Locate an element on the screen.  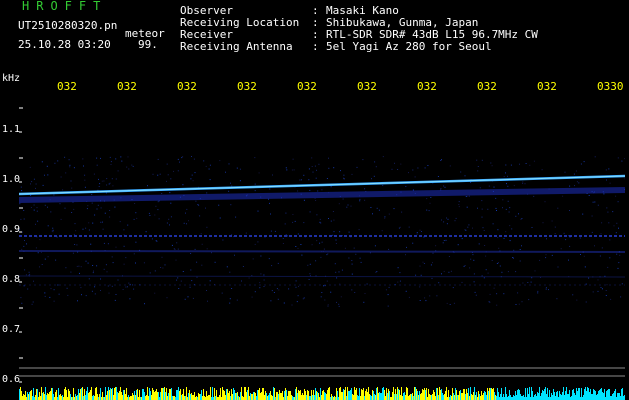
lower-reference-lines is located at coordinates (322, 372).